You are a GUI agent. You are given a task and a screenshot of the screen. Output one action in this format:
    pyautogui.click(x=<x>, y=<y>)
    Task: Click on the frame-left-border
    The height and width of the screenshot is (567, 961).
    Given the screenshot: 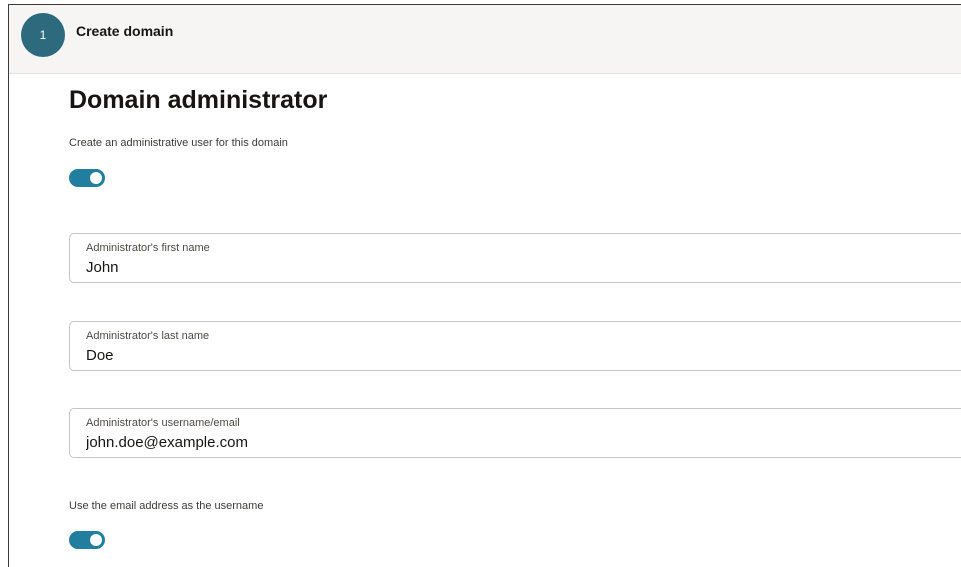 What is the action you would take?
    pyautogui.click(x=8, y=285)
    